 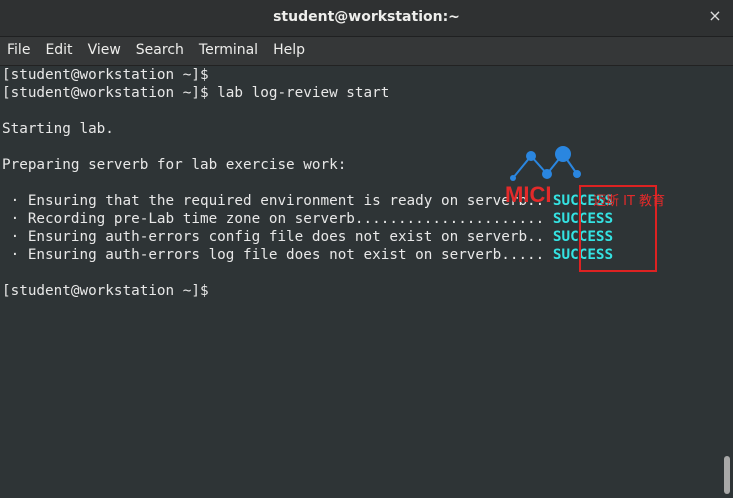 I want to click on terminal-line: Starting lab., so click(x=58, y=129).